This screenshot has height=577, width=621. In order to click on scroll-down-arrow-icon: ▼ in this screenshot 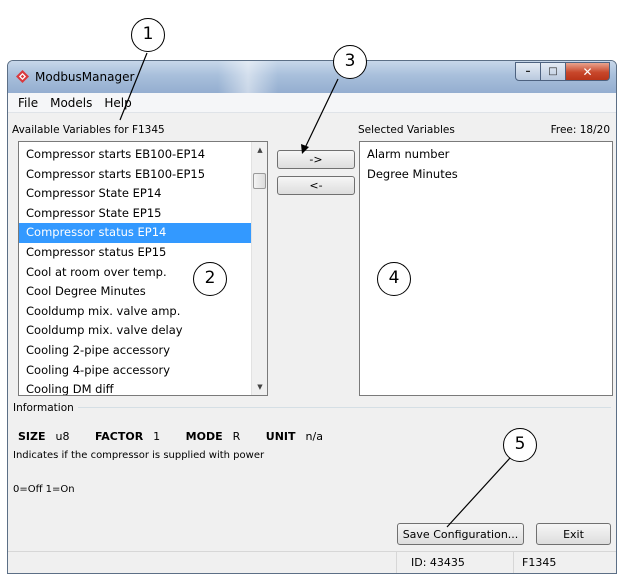, I will do `click(259, 387)`.